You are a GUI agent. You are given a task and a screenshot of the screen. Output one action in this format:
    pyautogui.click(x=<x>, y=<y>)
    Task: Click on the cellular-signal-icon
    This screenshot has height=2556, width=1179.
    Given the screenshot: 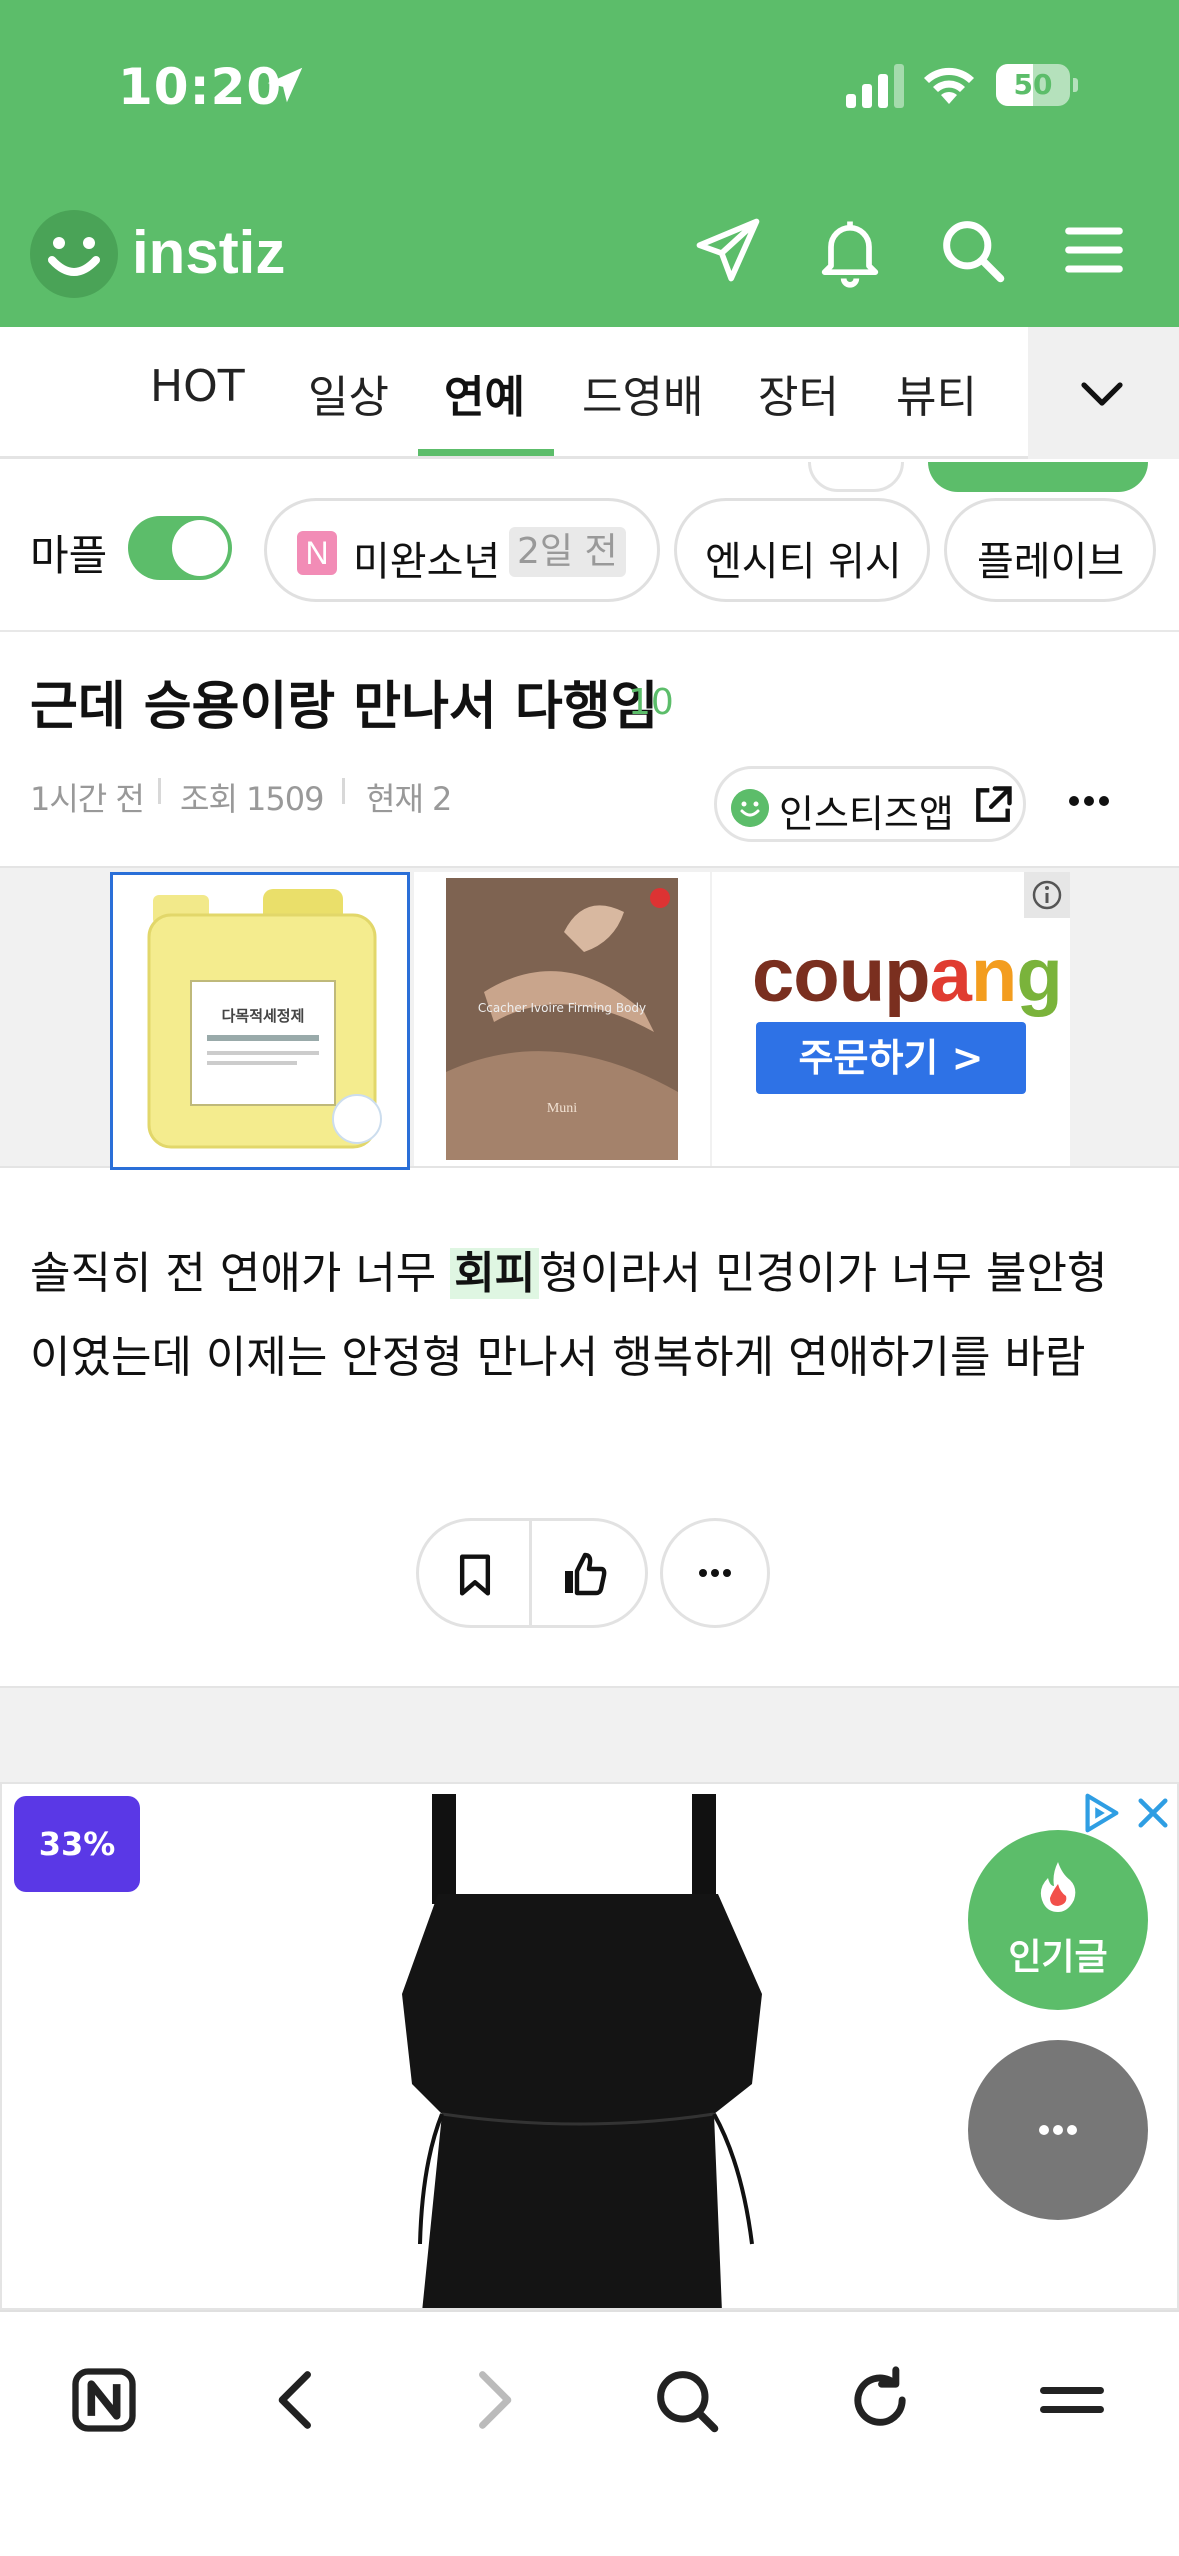 What is the action you would take?
    pyautogui.click(x=875, y=86)
    